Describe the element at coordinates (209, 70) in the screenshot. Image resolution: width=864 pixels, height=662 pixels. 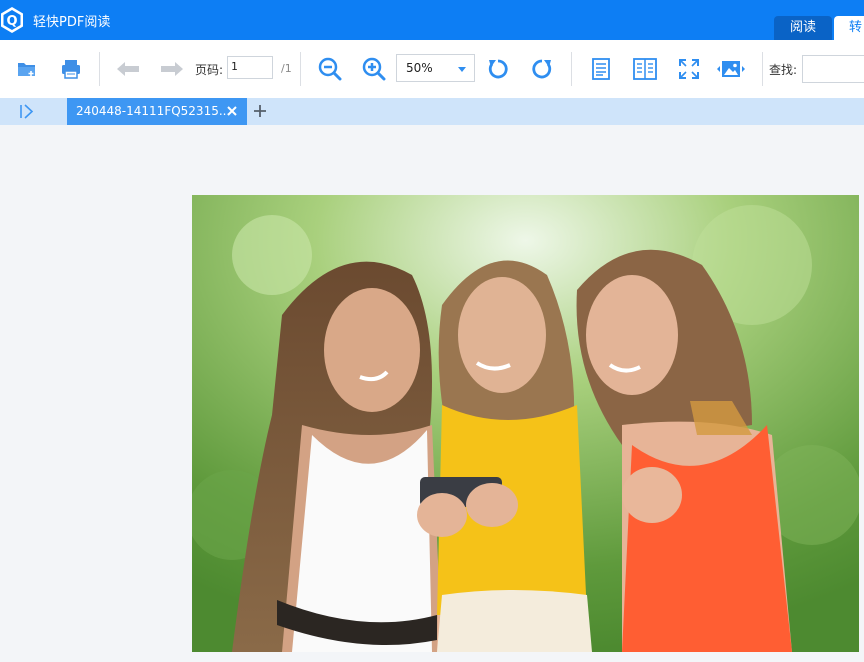
I see `page-label: 页码:` at that location.